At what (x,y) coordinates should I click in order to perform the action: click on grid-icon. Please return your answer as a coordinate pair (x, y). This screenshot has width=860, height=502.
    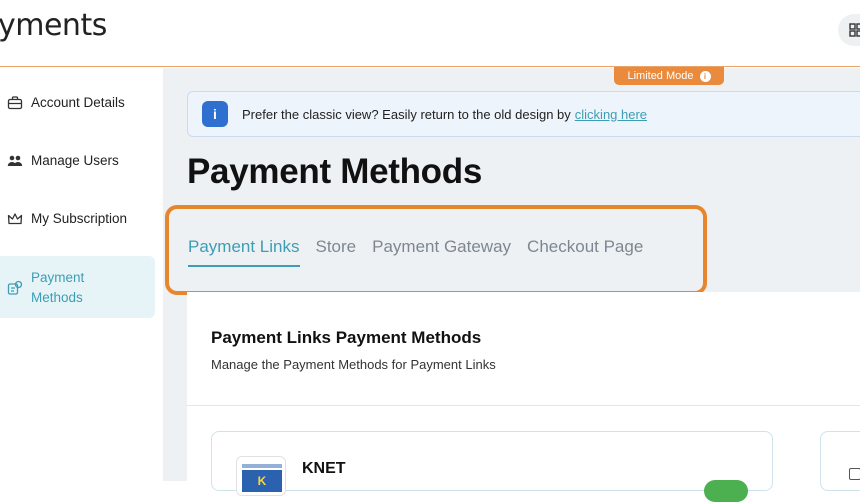
    Looking at the image, I should click on (854, 30).